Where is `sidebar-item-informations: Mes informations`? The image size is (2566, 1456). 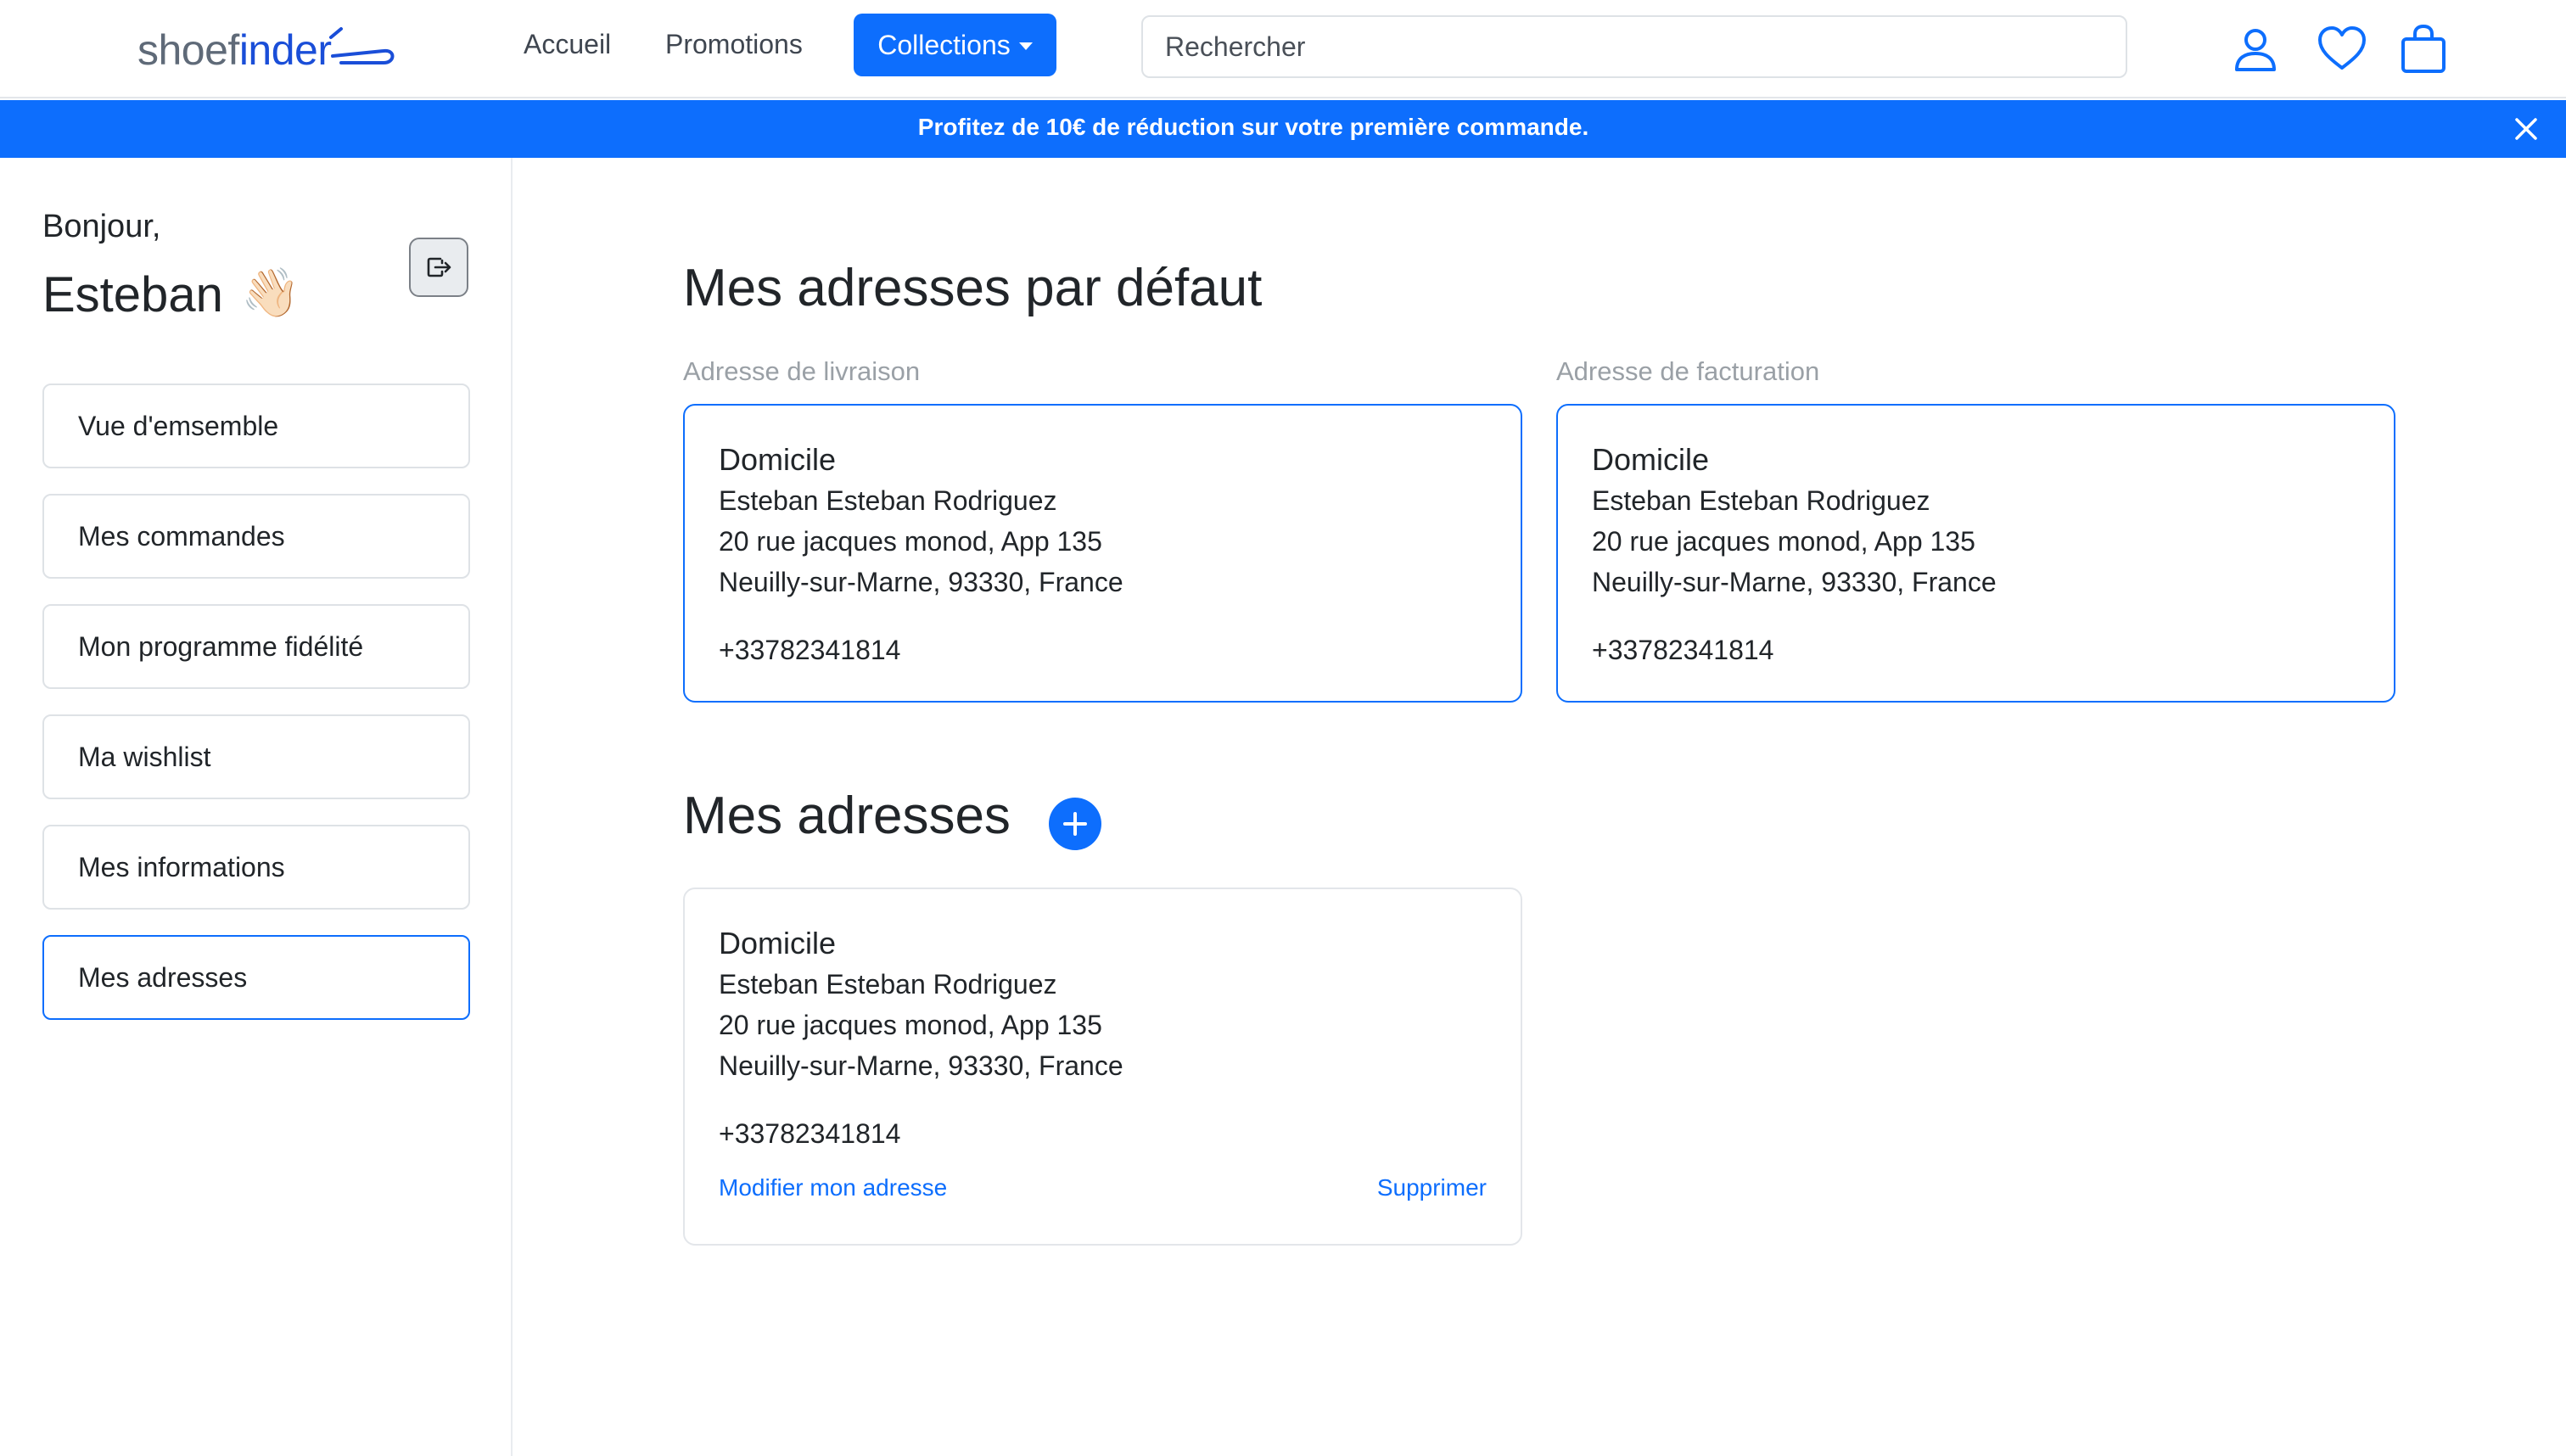 sidebar-item-informations: Mes informations is located at coordinates (256, 868).